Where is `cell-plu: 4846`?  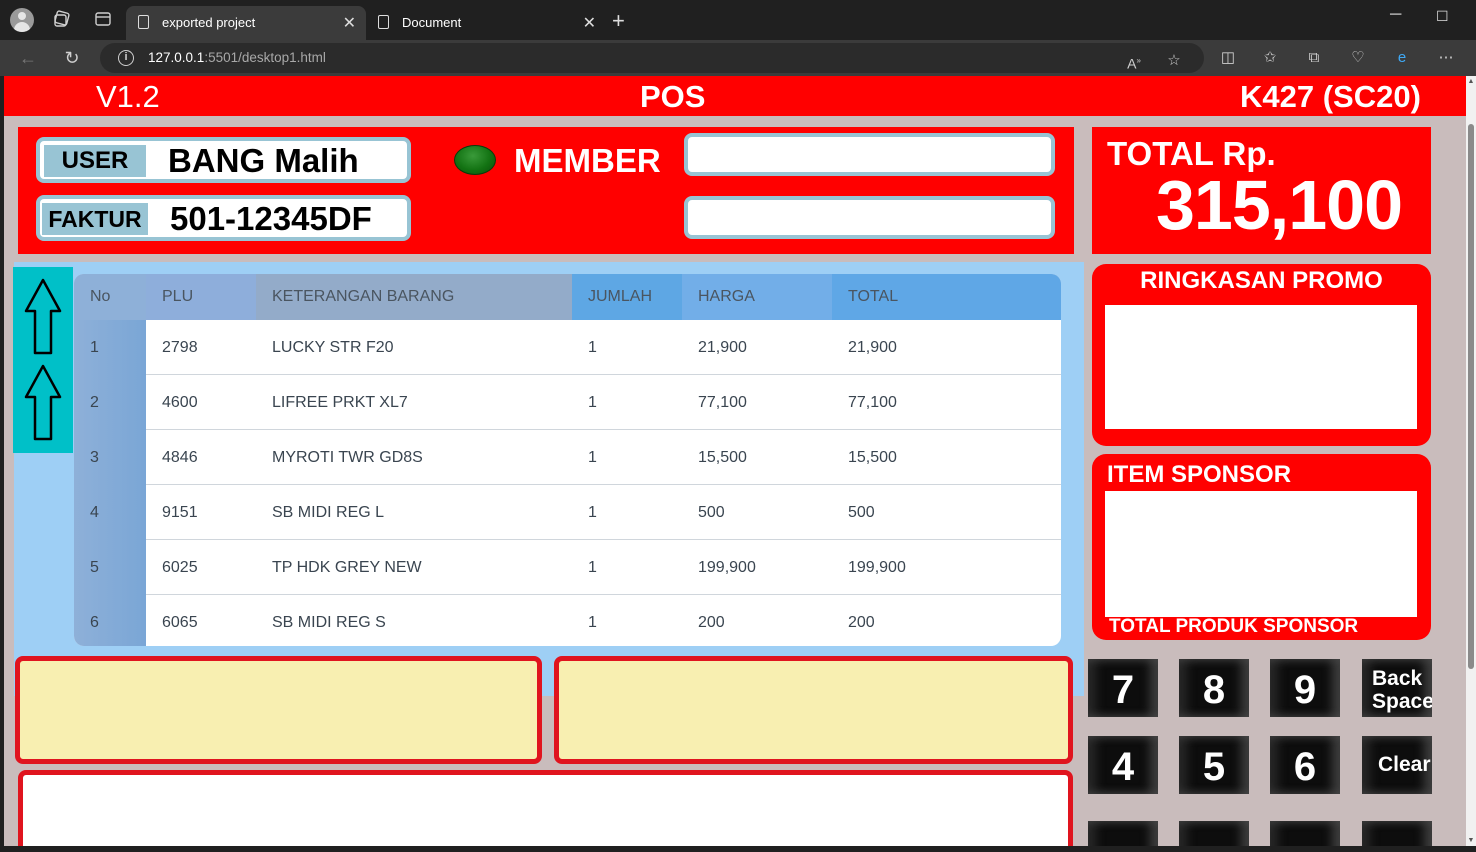 cell-plu: 4846 is located at coordinates (180, 457).